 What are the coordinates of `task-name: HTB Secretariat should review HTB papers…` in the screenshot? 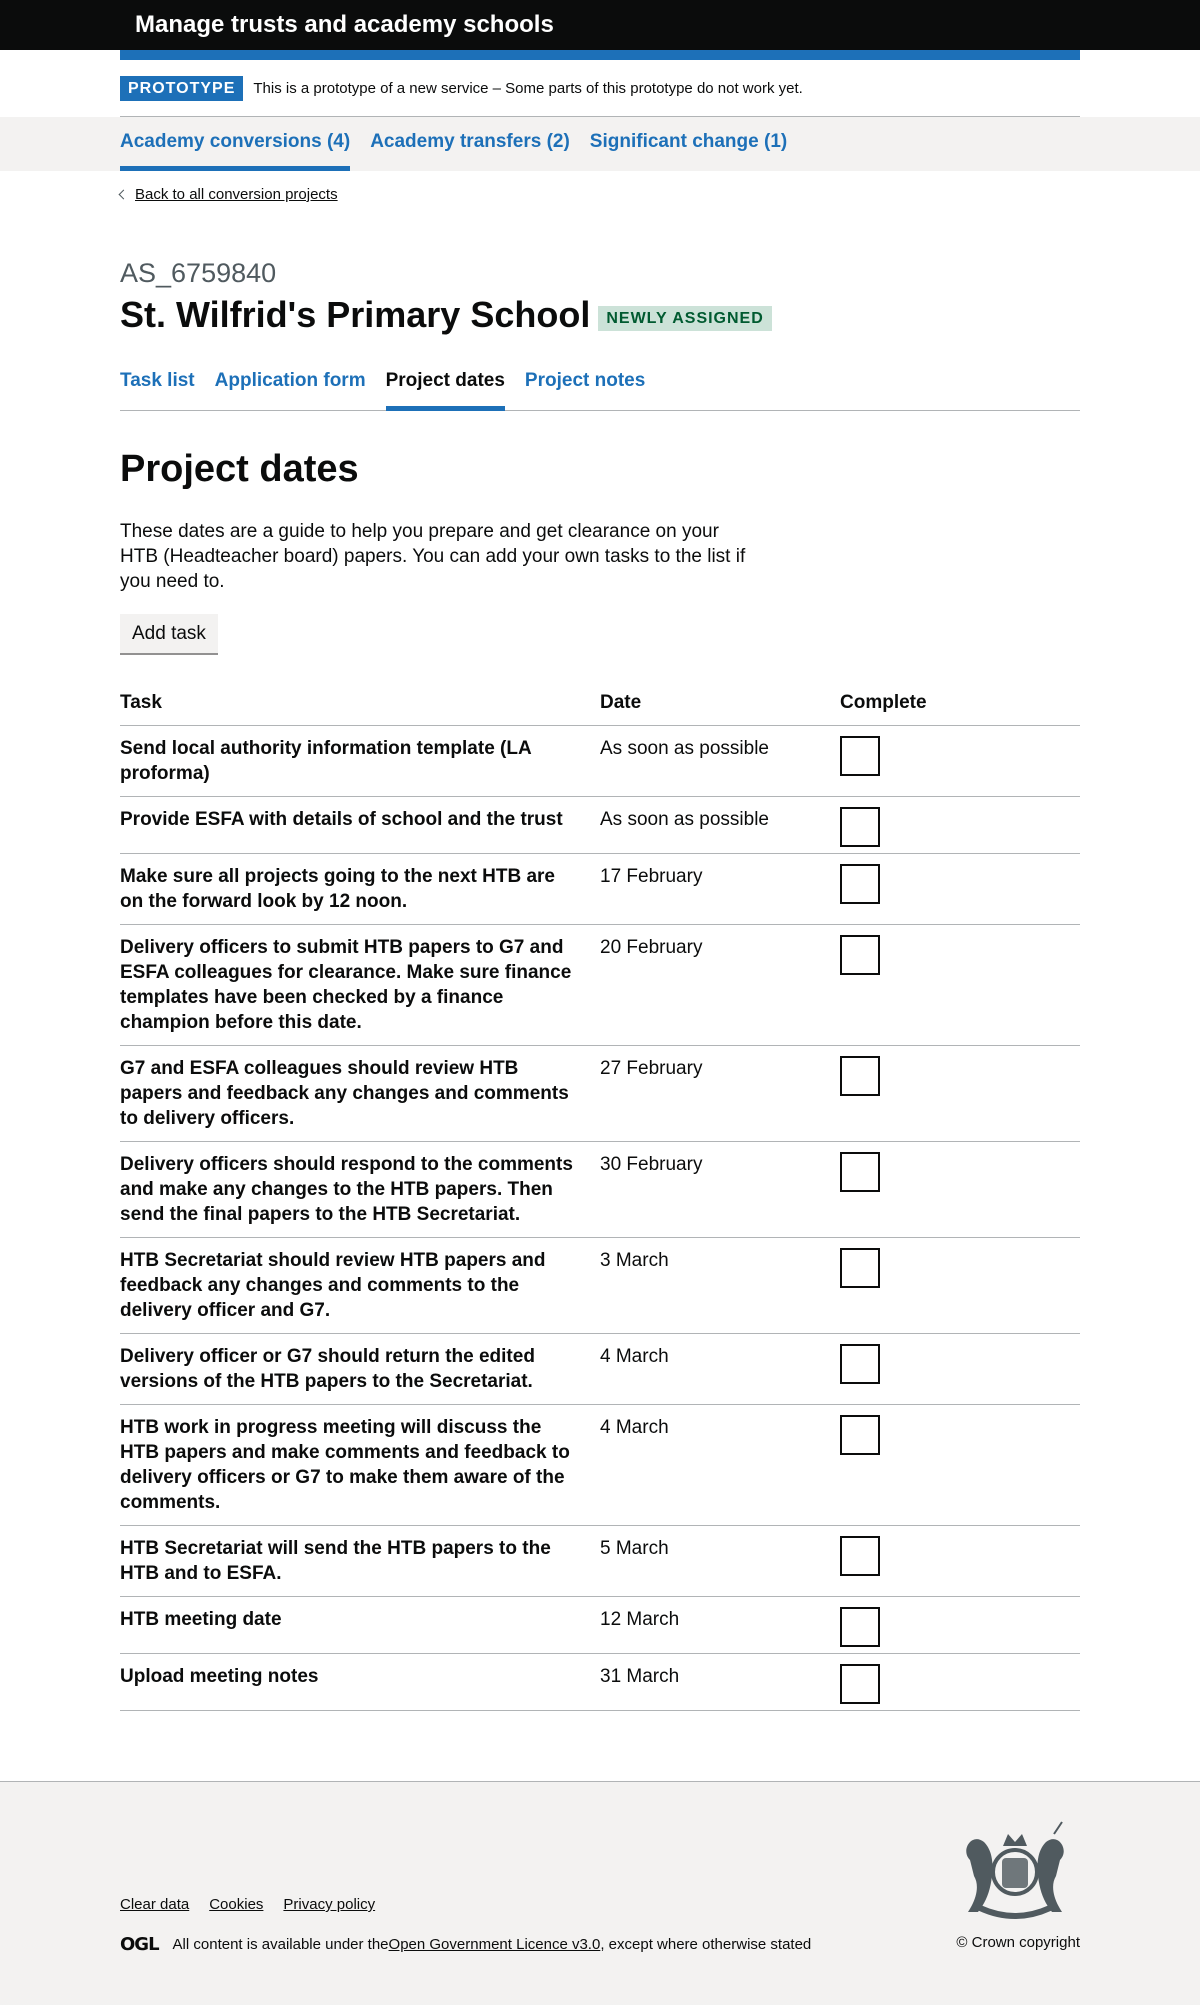 It's located at (360, 1285).